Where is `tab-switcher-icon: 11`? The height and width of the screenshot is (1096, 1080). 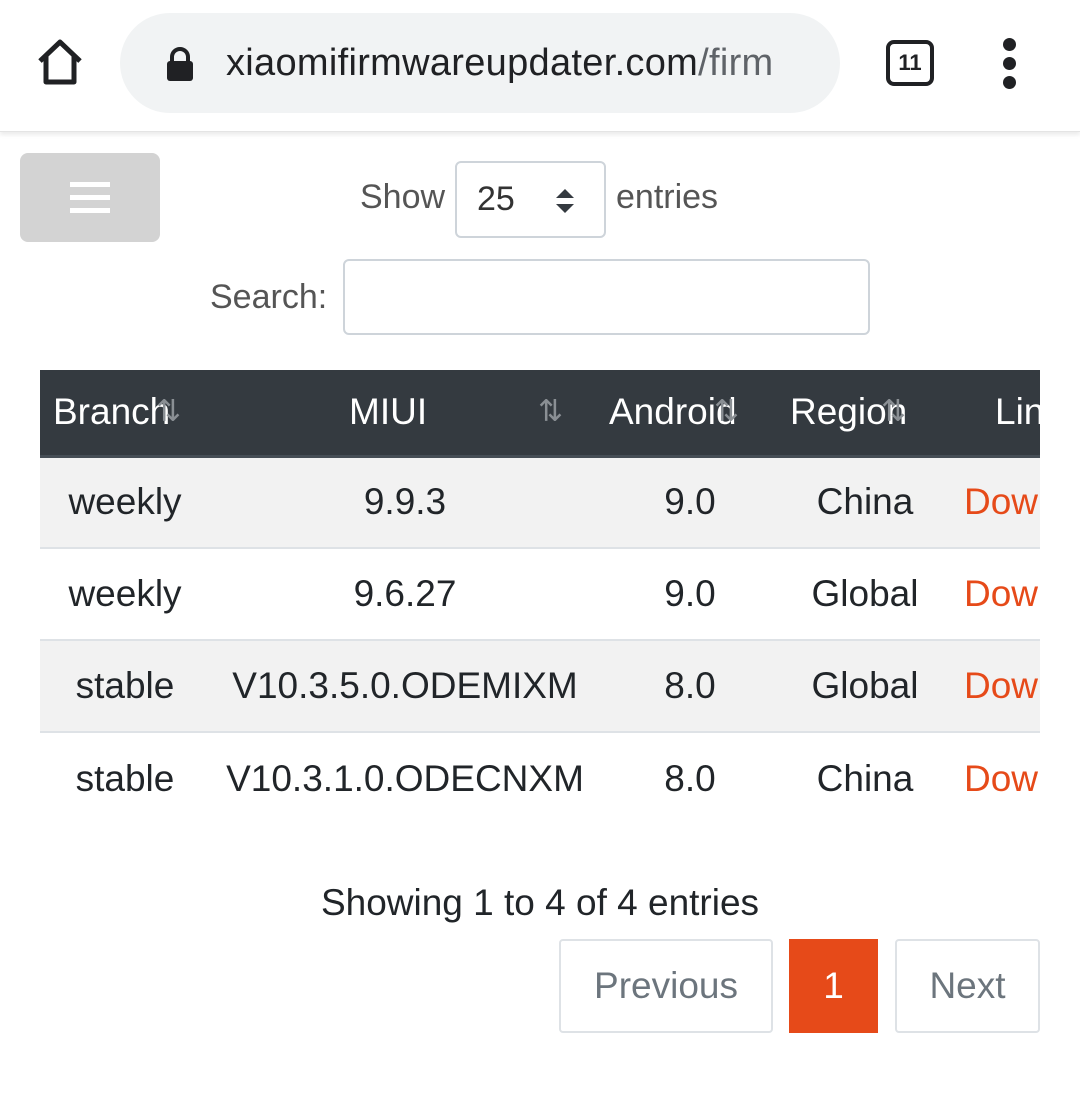 tab-switcher-icon: 11 is located at coordinates (910, 63).